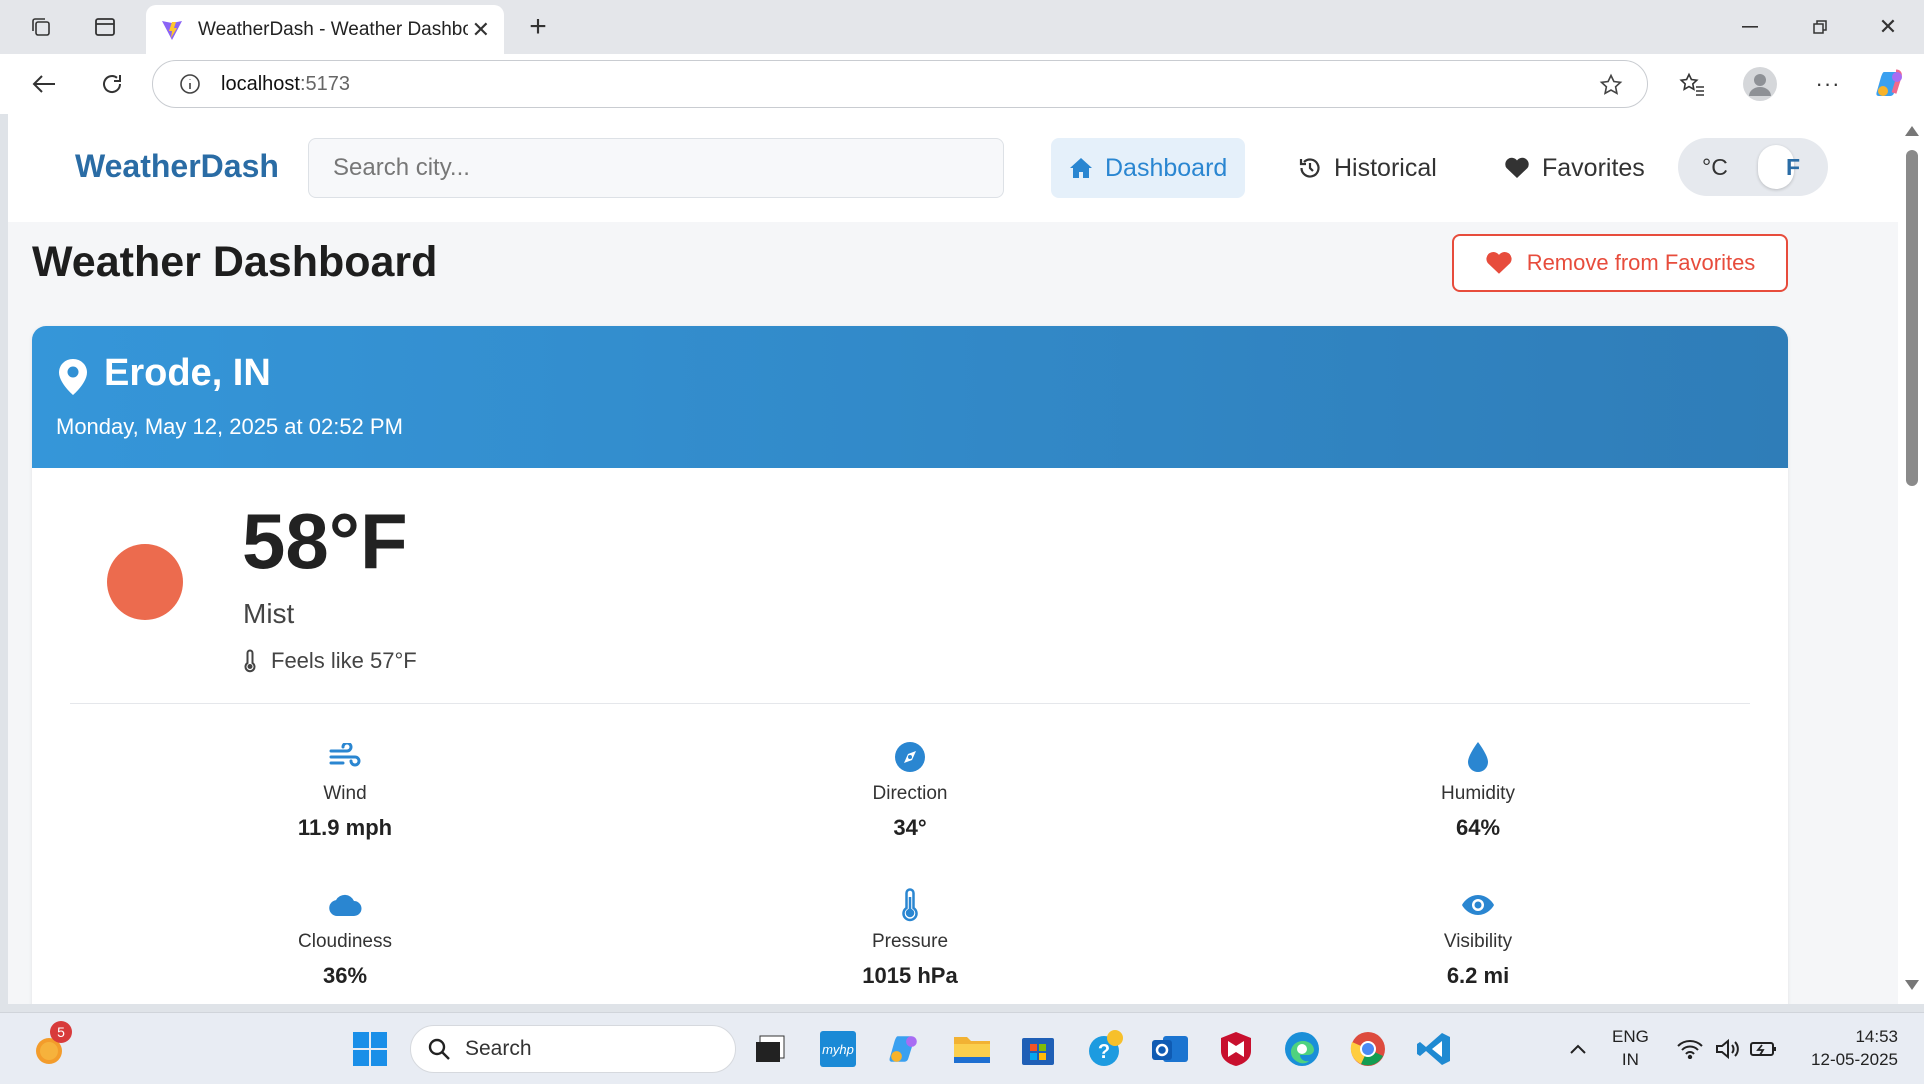 The height and width of the screenshot is (1084, 1924). What do you see at coordinates (105, 27) in the screenshot?
I see `tab-actions-icon` at bounding box center [105, 27].